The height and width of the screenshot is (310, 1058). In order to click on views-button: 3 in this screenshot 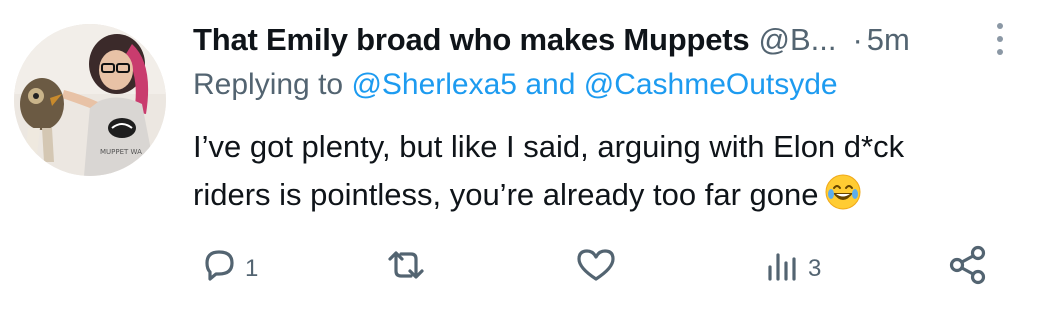, I will do `click(791, 265)`.